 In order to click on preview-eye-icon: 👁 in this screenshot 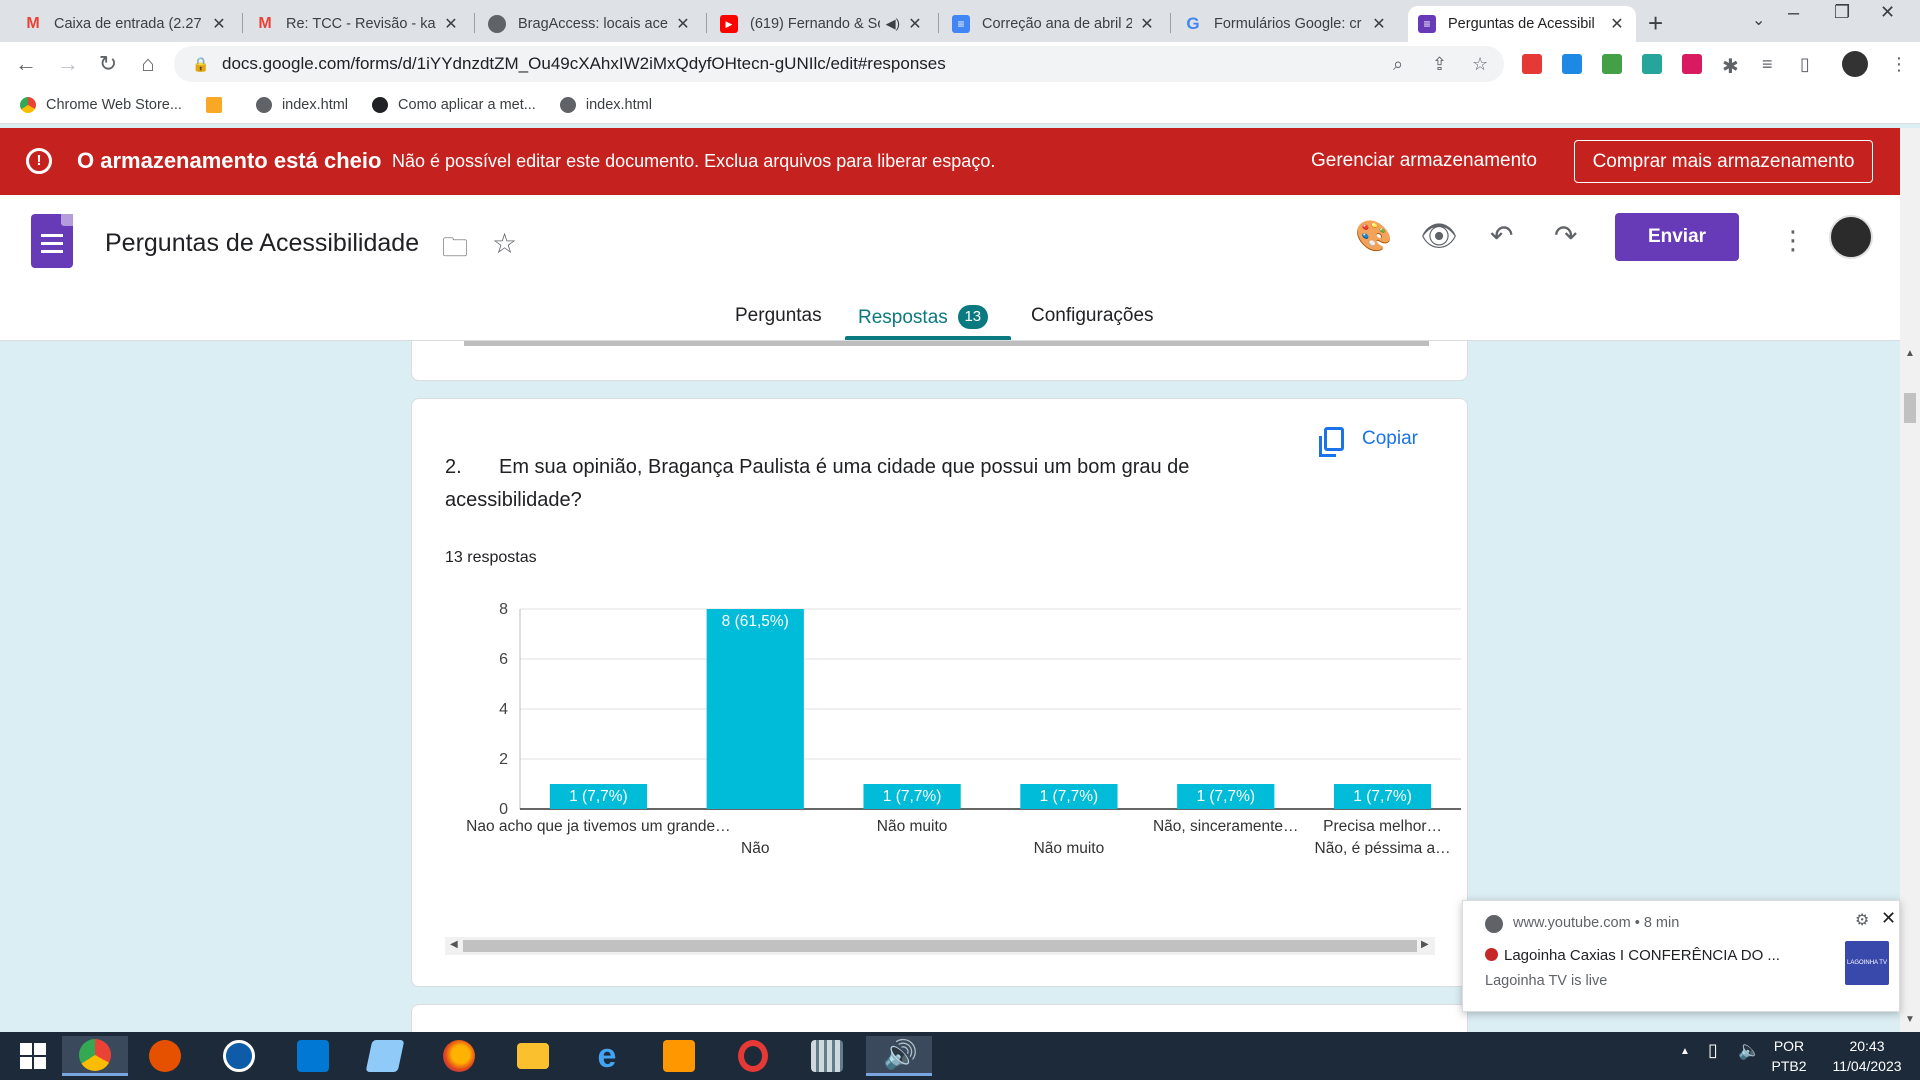, I will do `click(1439, 236)`.